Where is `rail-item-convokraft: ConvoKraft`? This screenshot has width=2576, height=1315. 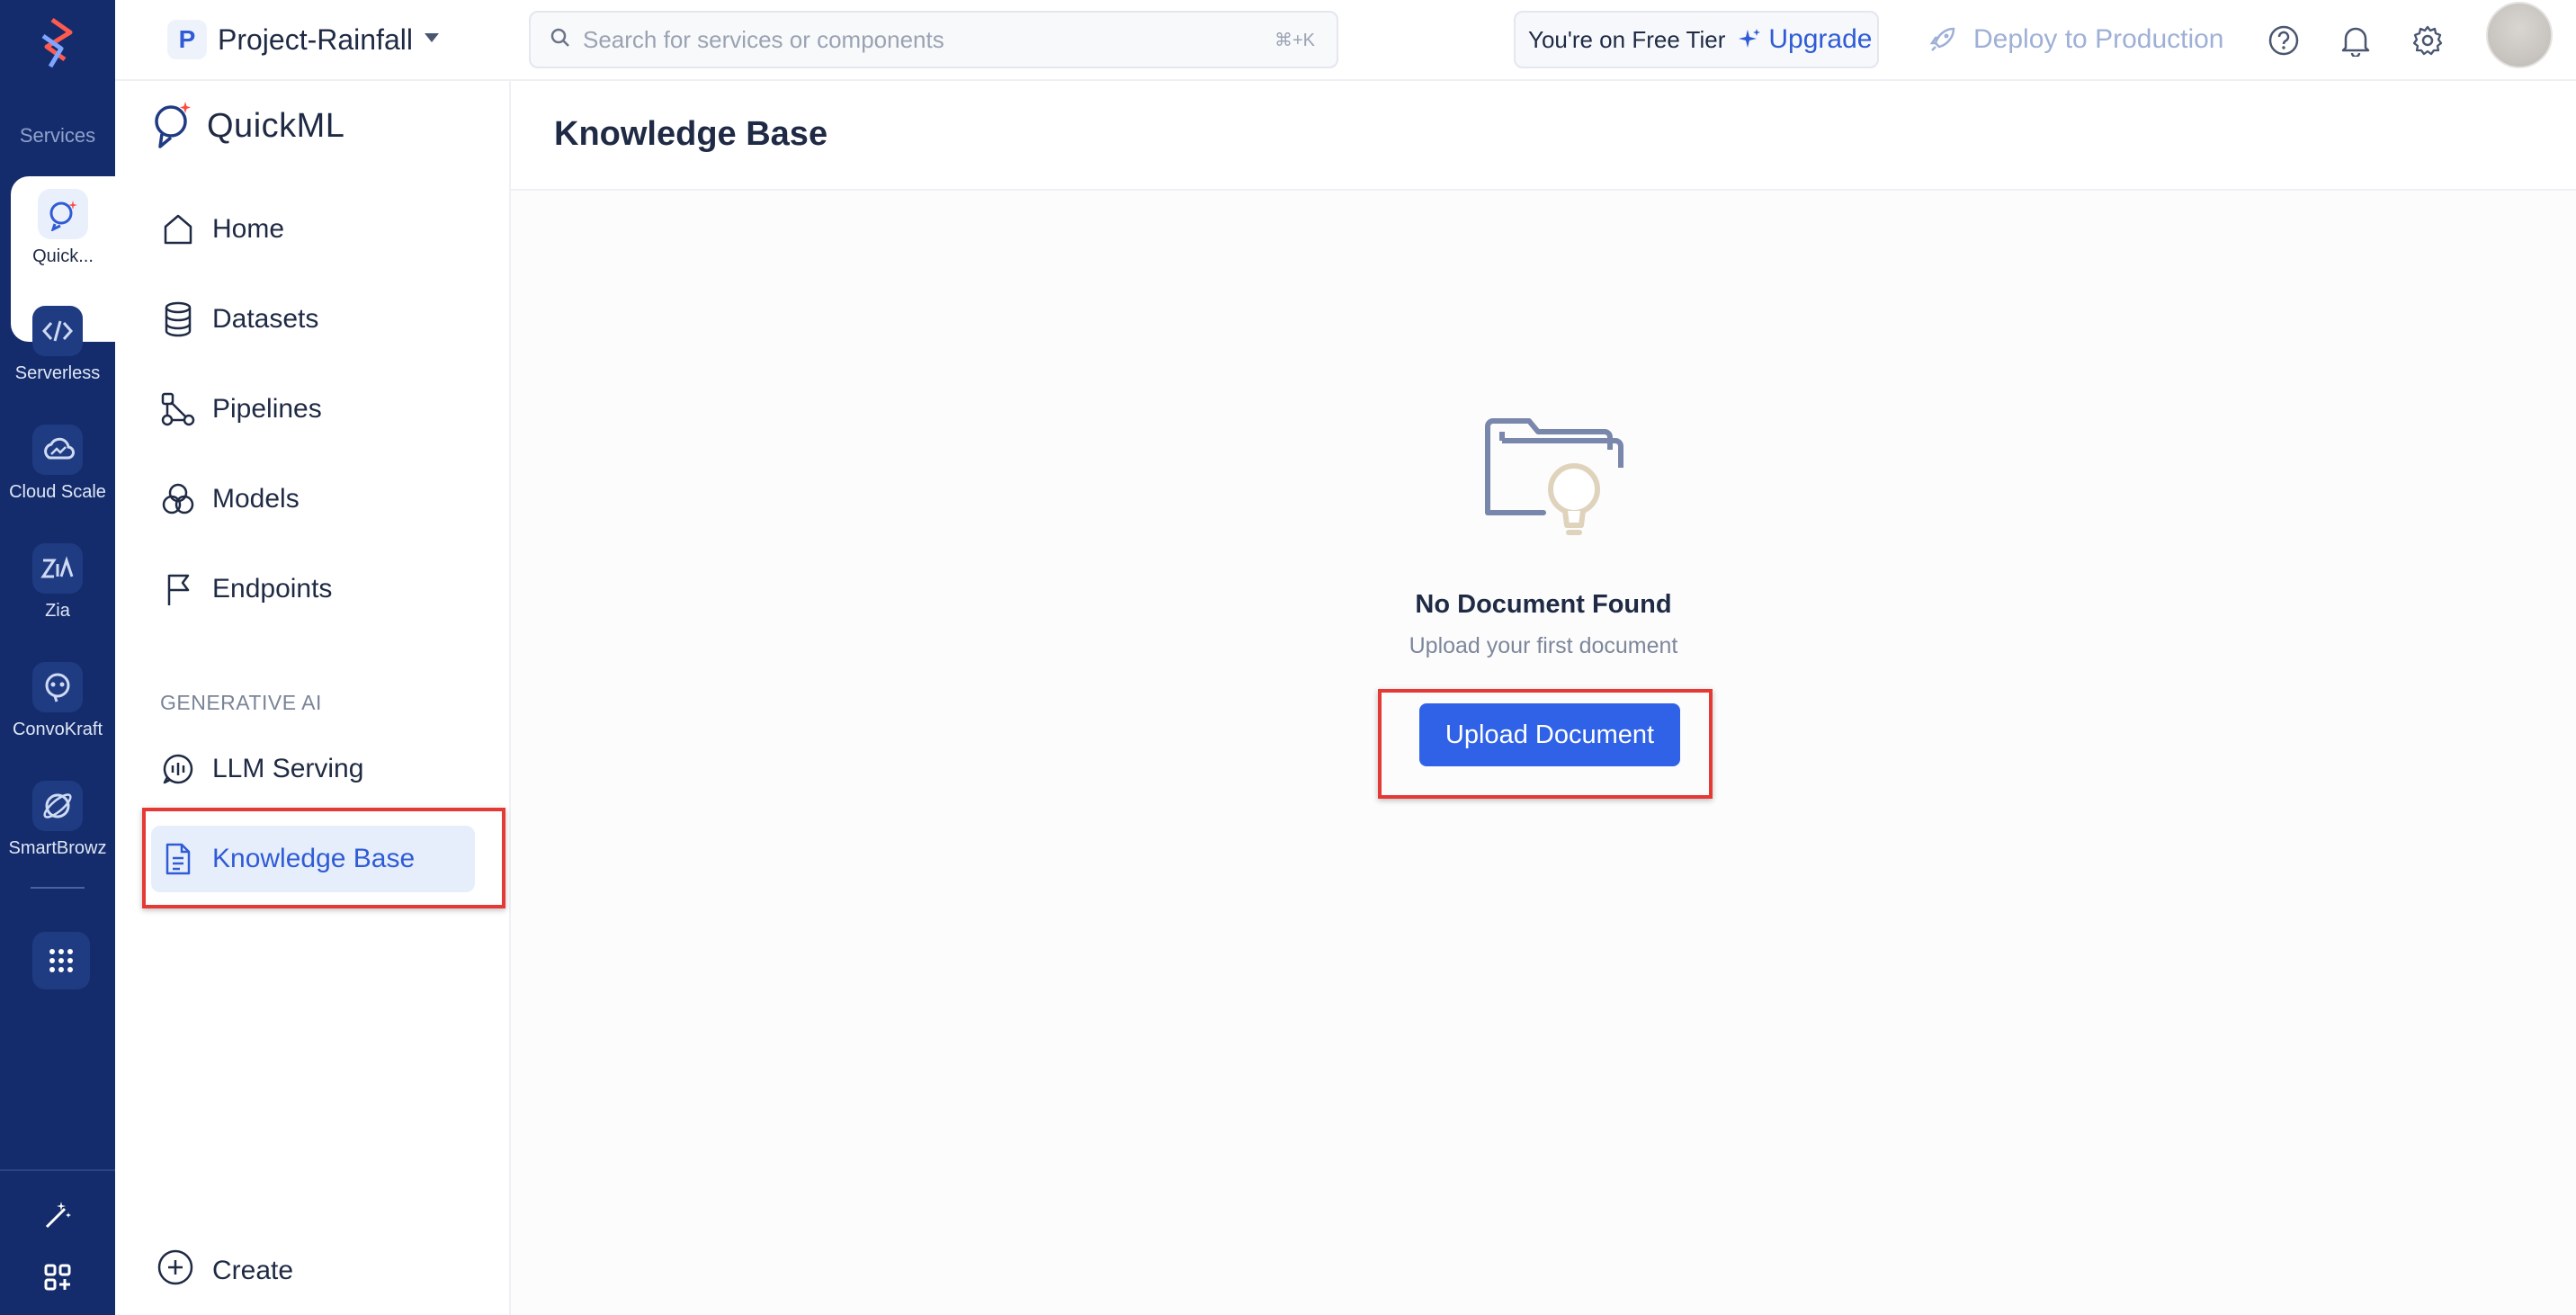
rail-item-convokraft: ConvoKraft is located at coordinates (57, 703).